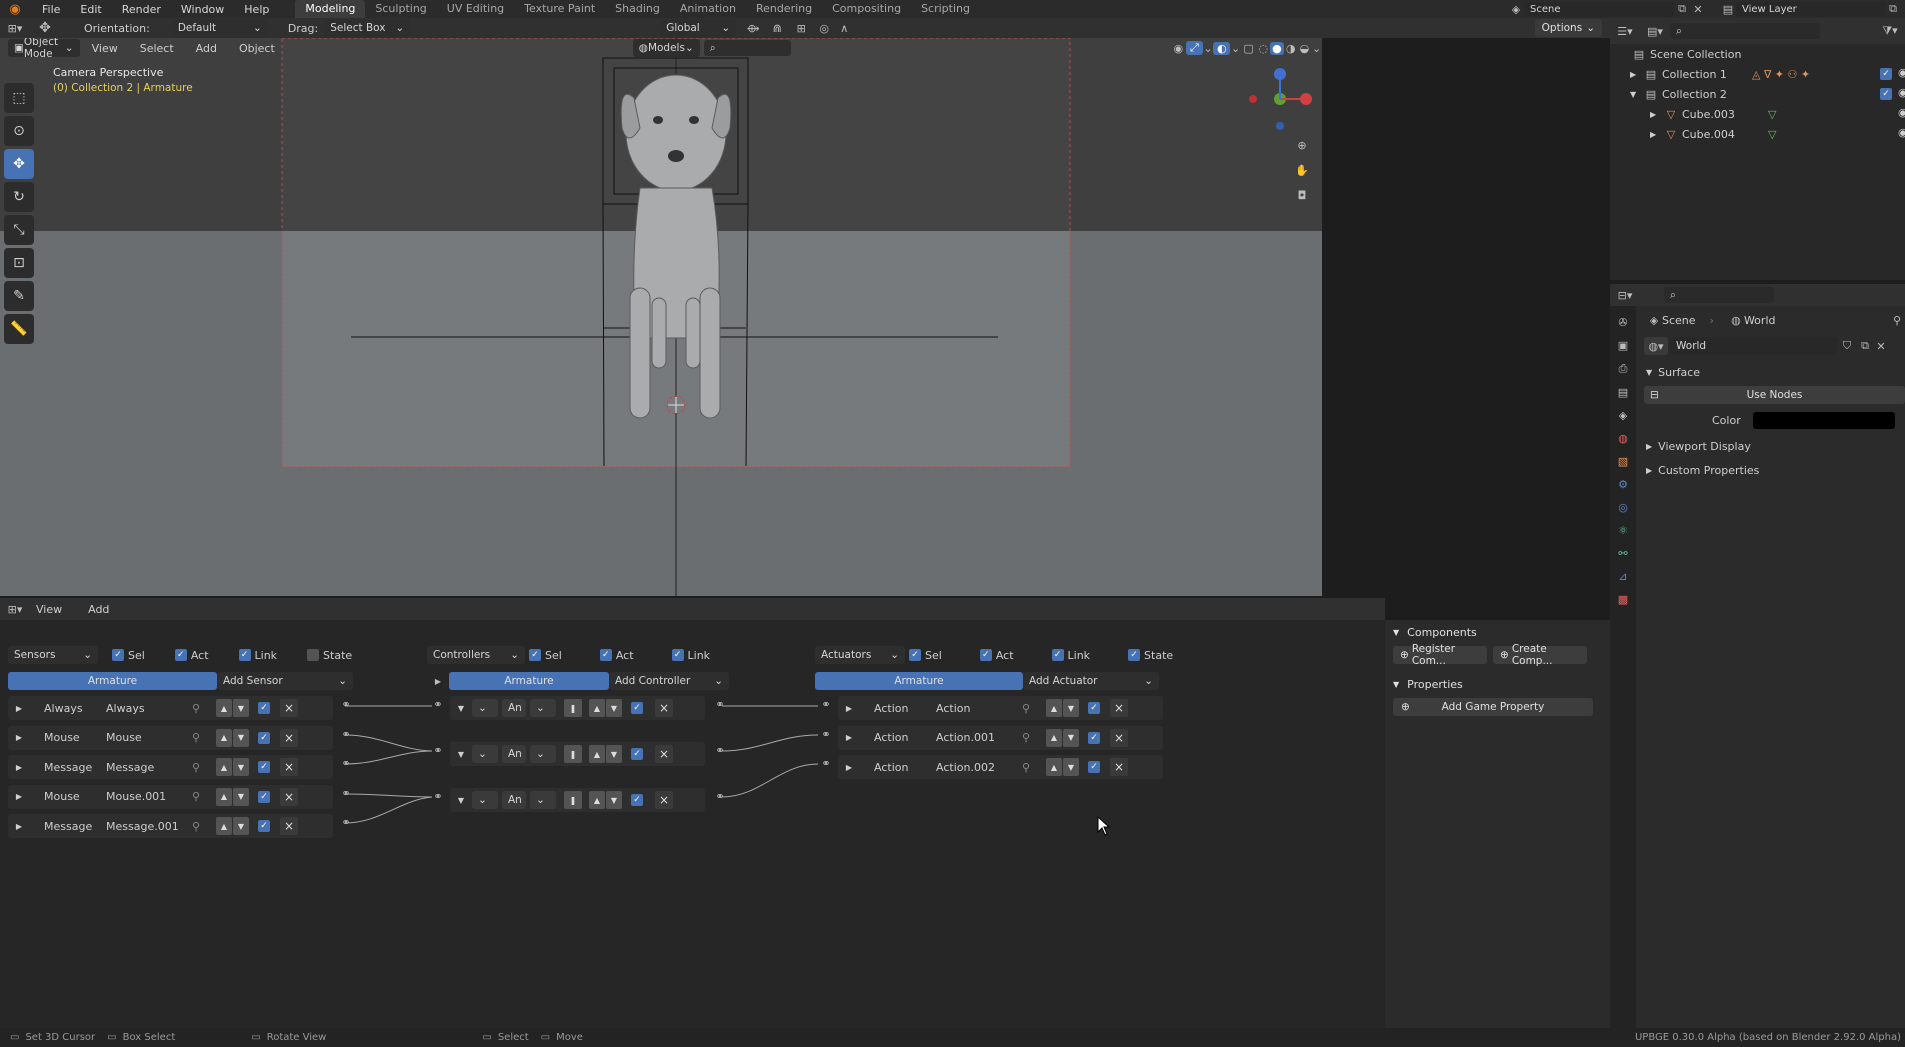 The height and width of the screenshot is (1047, 1905). What do you see at coordinates (149, 767) in the screenshot?
I see `sensor-name: Message` at bounding box center [149, 767].